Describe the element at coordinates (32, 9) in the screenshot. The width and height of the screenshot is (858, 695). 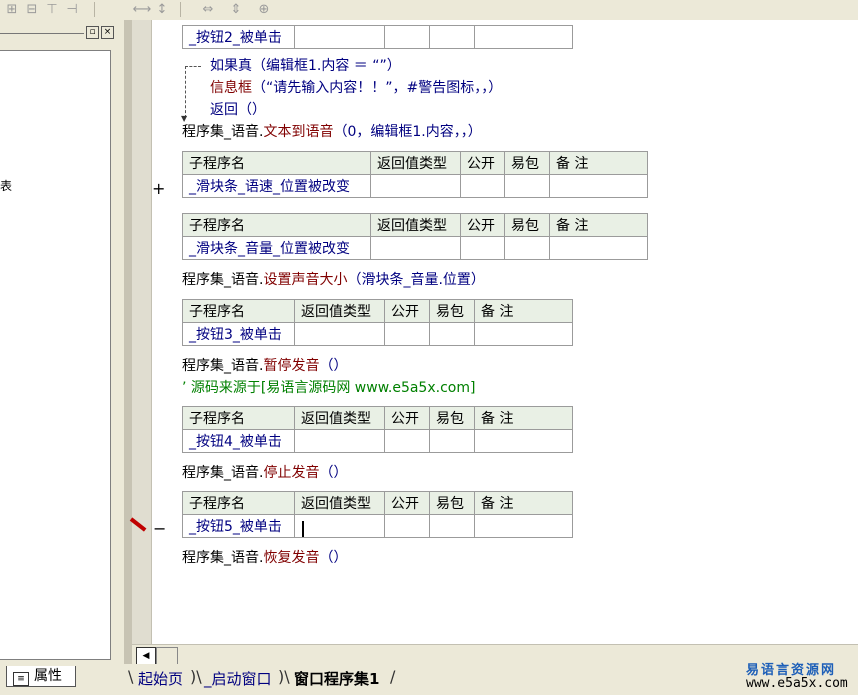
I see `align-center-icon: ⊟` at that location.